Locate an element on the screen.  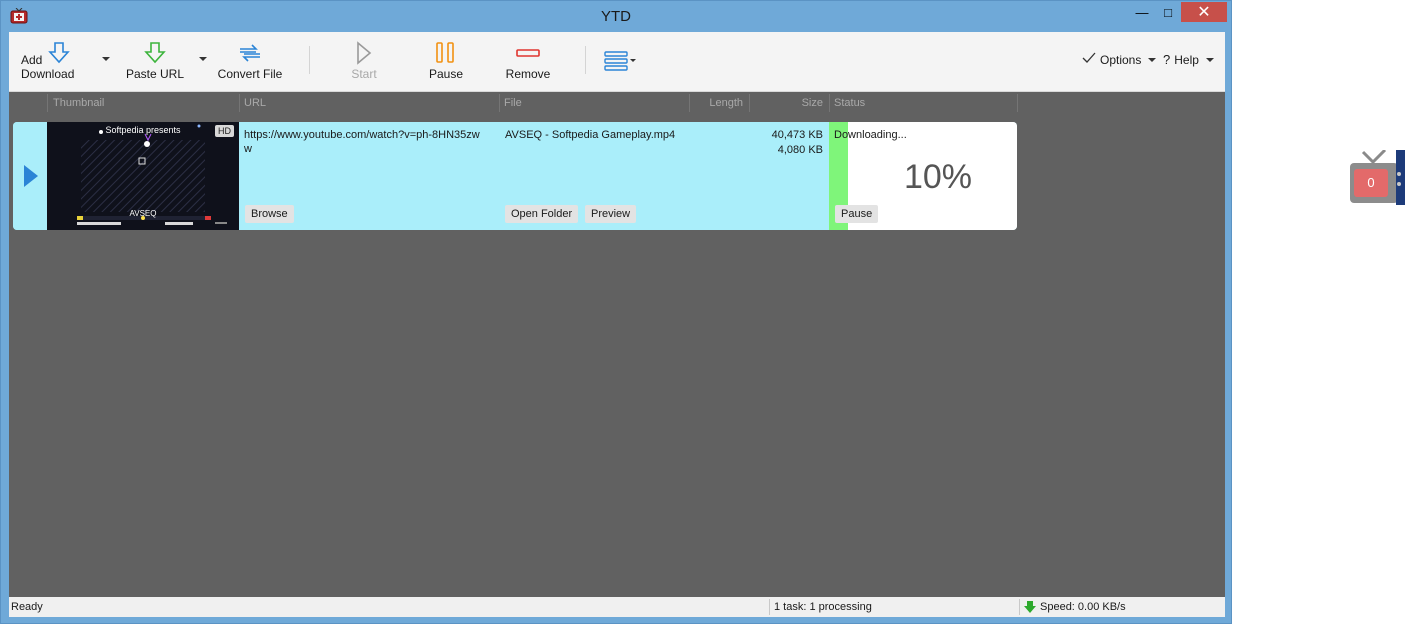
pause-label: Pause is located at coordinates (446, 74).